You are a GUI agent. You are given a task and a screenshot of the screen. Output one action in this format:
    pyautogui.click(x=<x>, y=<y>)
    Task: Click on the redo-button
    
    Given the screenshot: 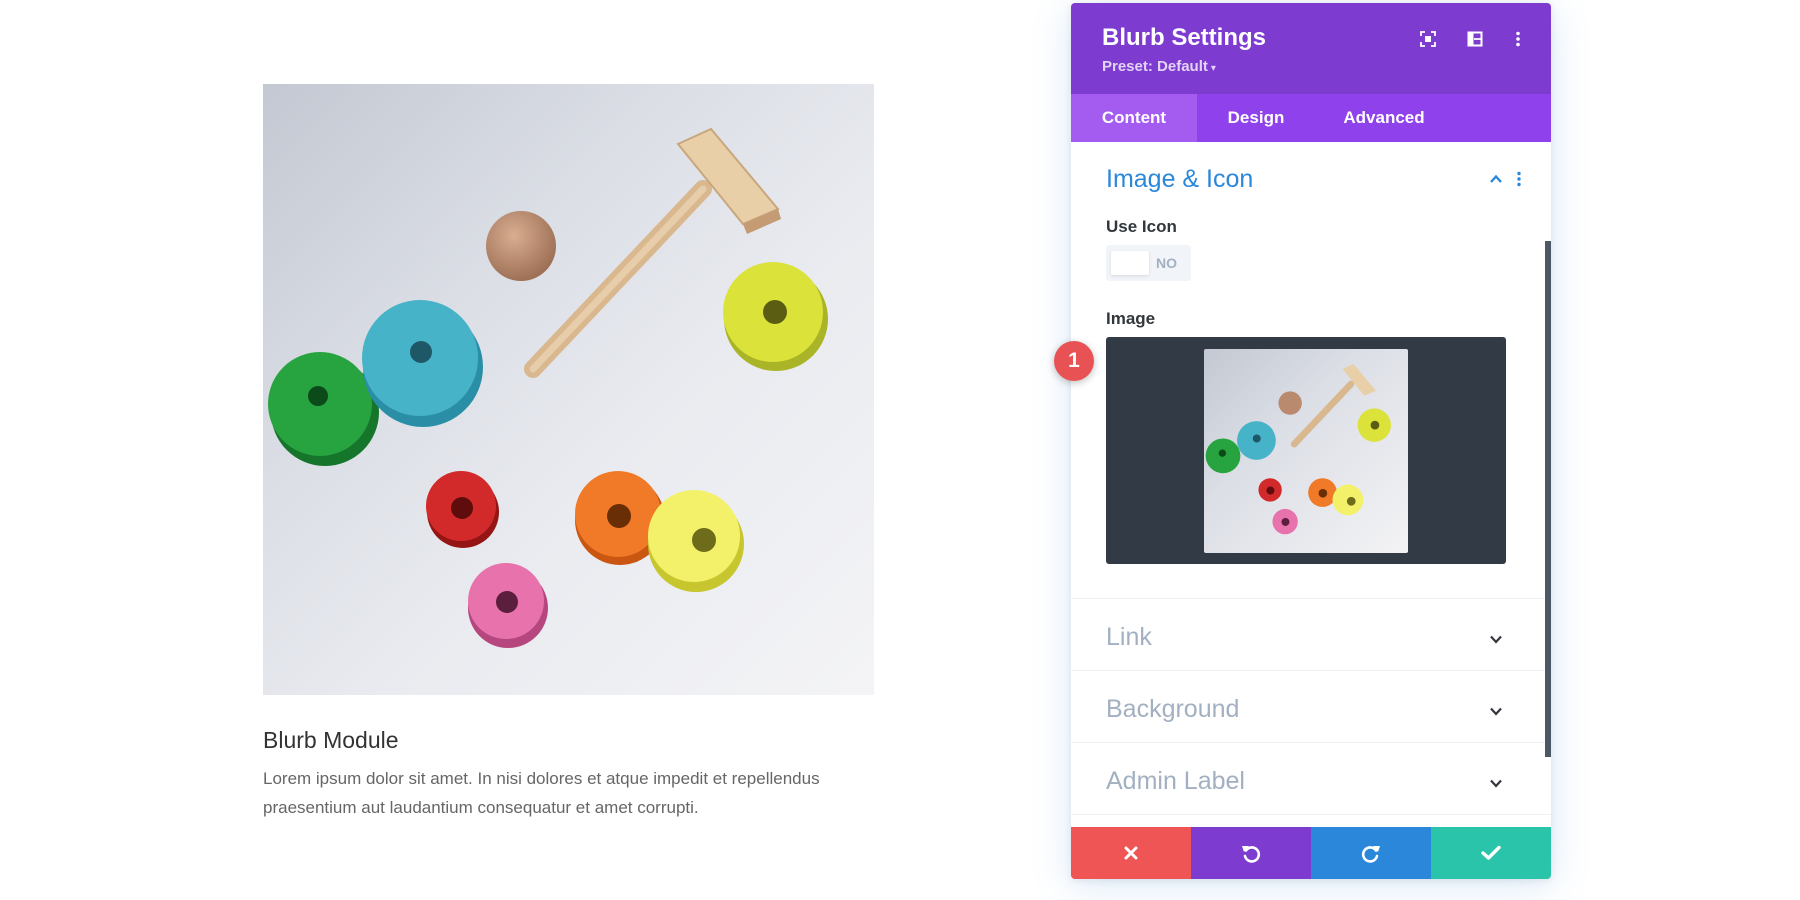 What is the action you would take?
    pyautogui.click(x=1371, y=853)
    